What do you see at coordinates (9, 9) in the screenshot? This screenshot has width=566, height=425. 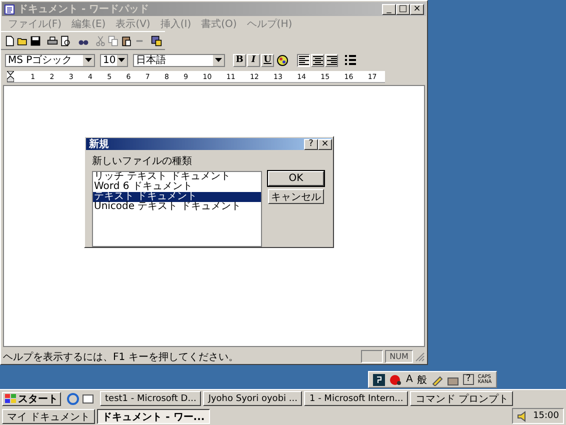 I see `document-icon` at bounding box center [9, 9].